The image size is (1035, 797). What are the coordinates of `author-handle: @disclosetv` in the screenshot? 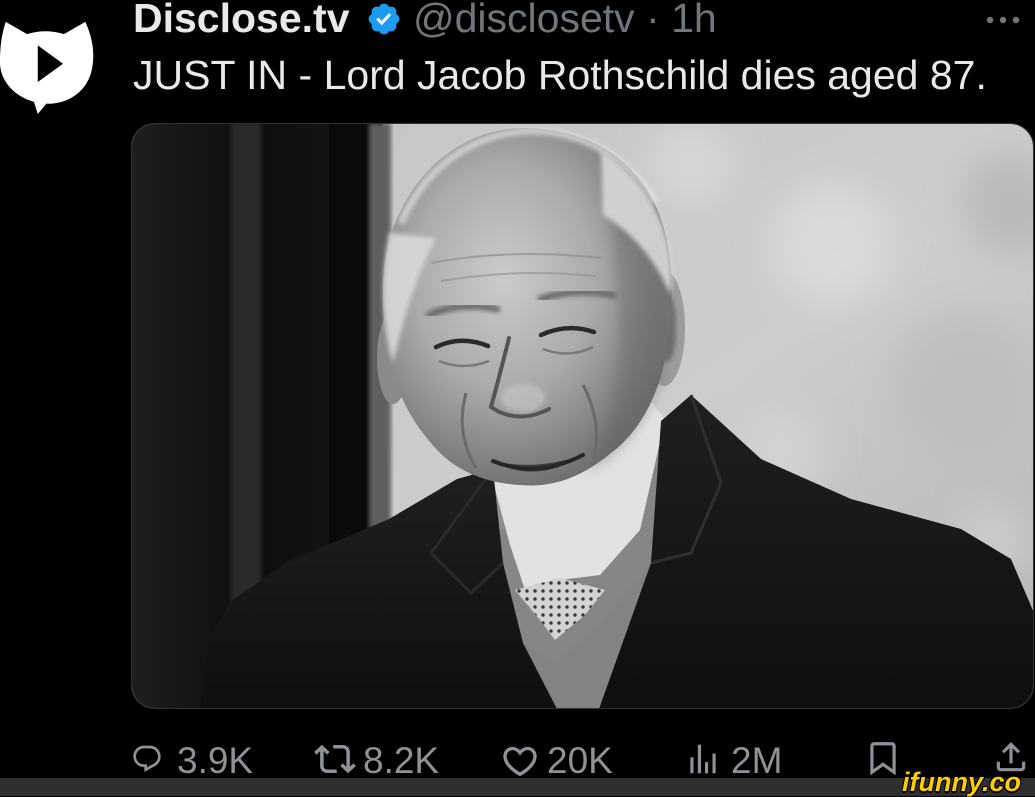 It's located at (524, 20).